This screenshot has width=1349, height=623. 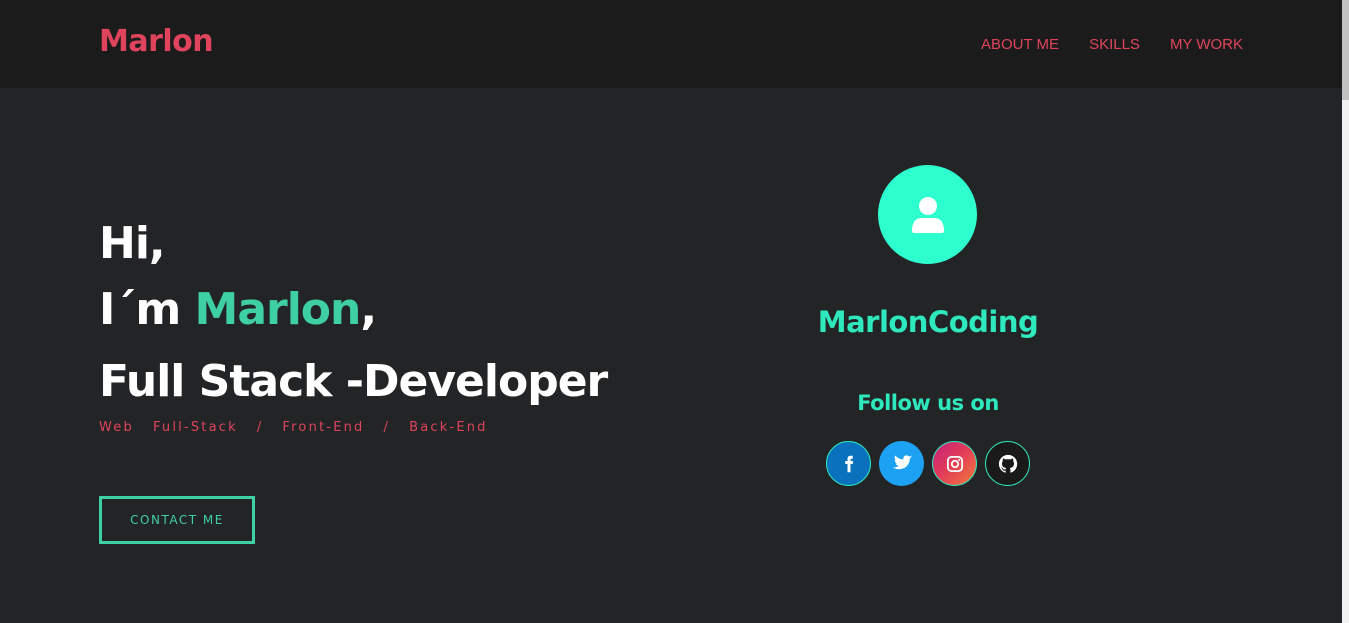 I want to click on instagram-button, so click(x=954, y=463).